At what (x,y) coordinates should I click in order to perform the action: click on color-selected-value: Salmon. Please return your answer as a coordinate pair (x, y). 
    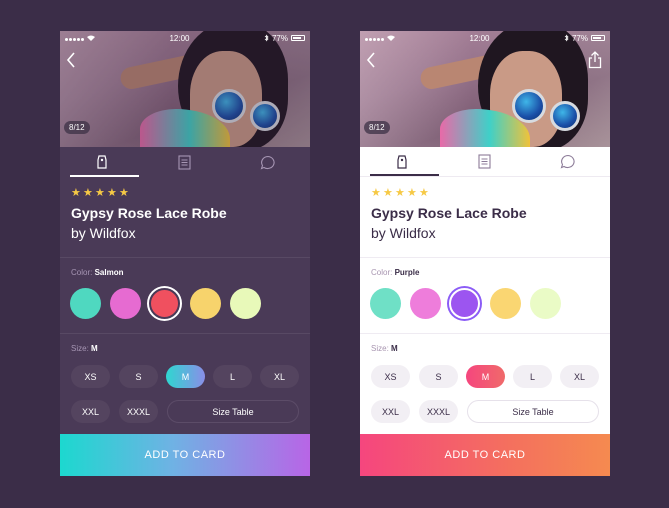
    Looking at the image, I should click on (109, 272).